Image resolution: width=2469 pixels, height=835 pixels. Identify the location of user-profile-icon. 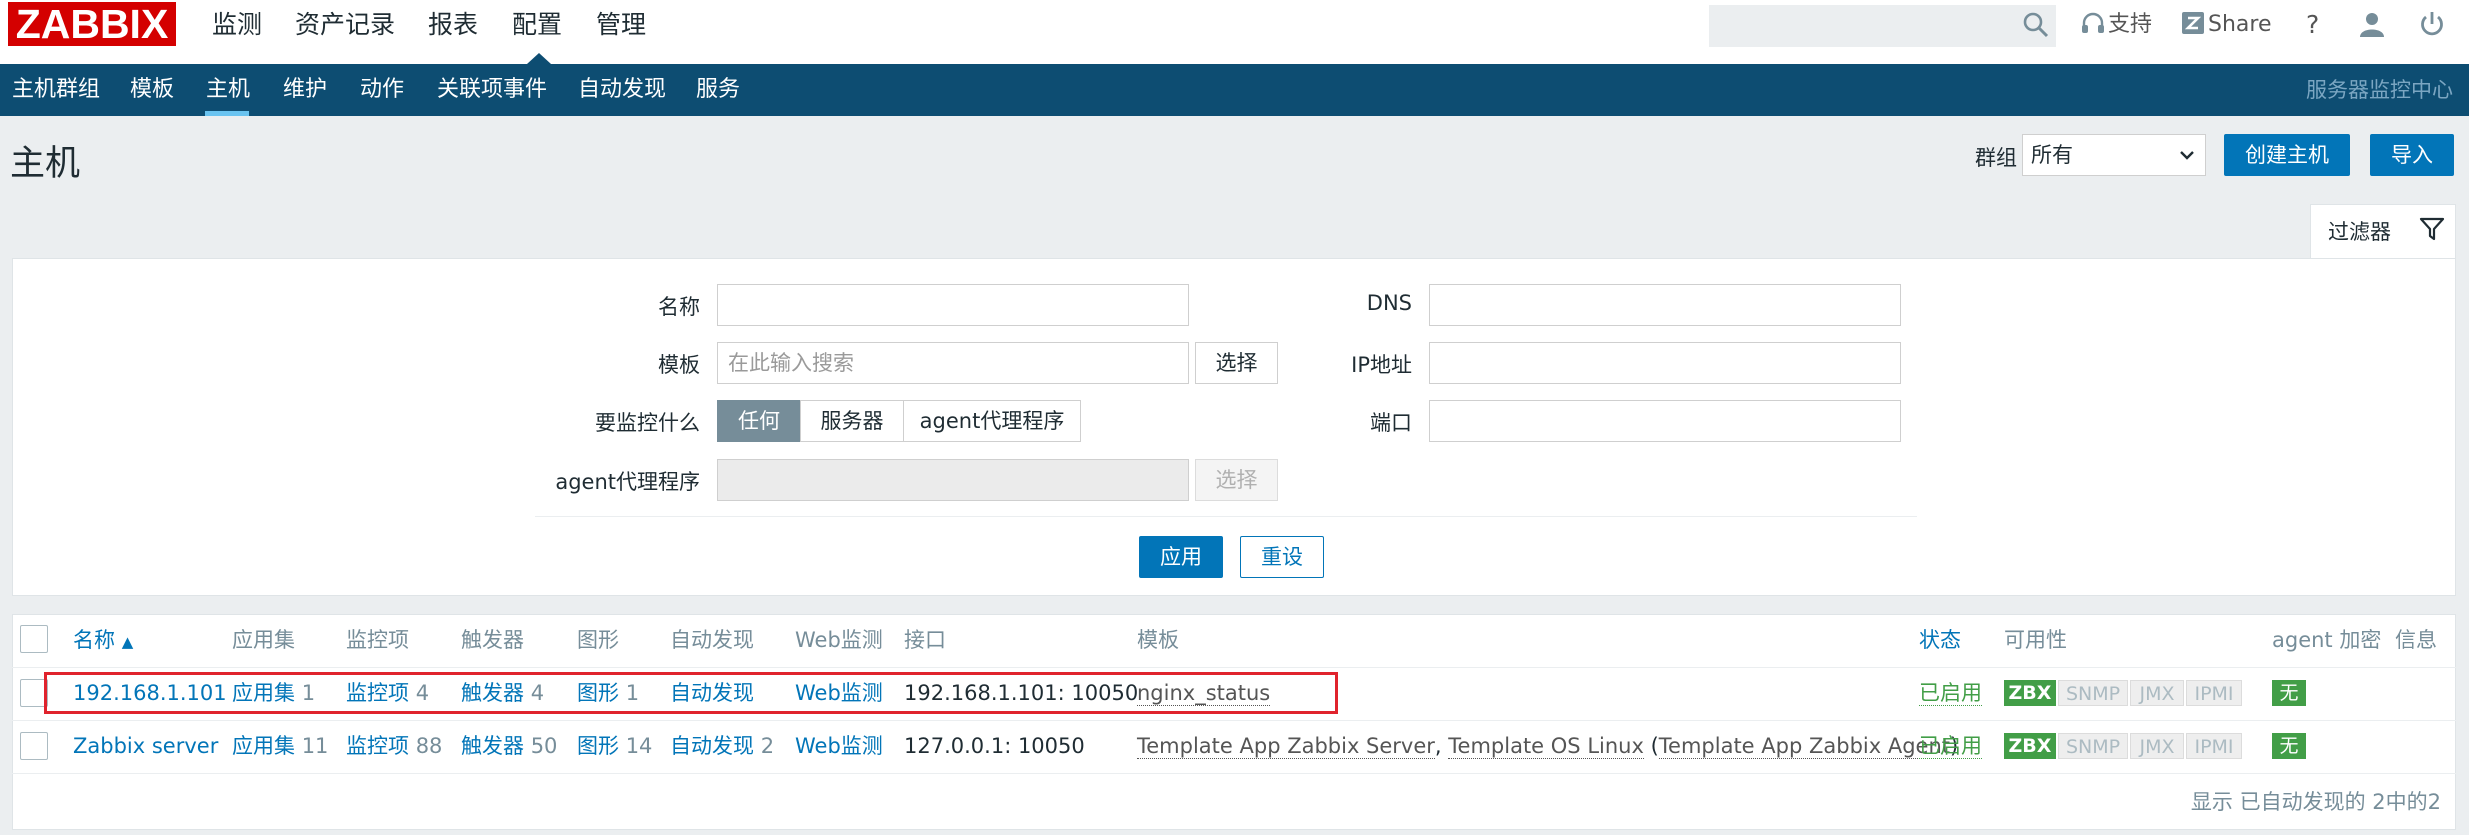
(2372, 24).